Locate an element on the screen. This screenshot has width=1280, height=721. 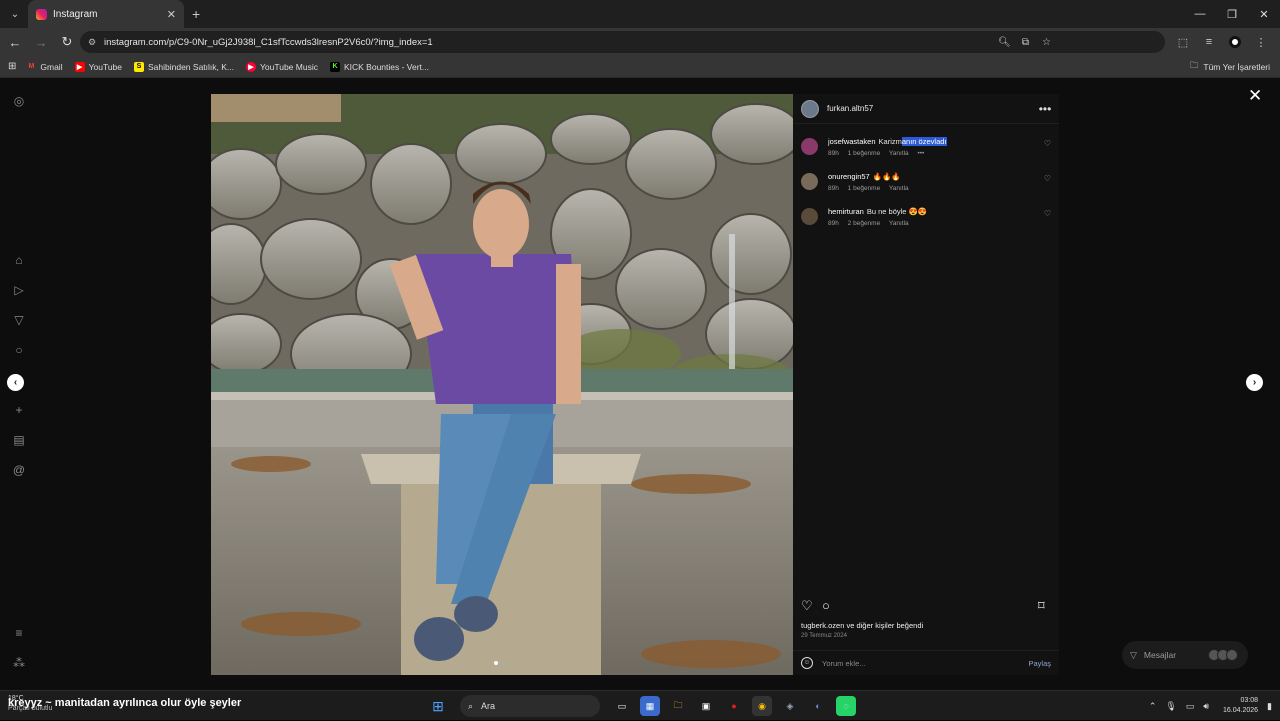
tab-search-icon: ⌄ is located at coordinates (15, 14).